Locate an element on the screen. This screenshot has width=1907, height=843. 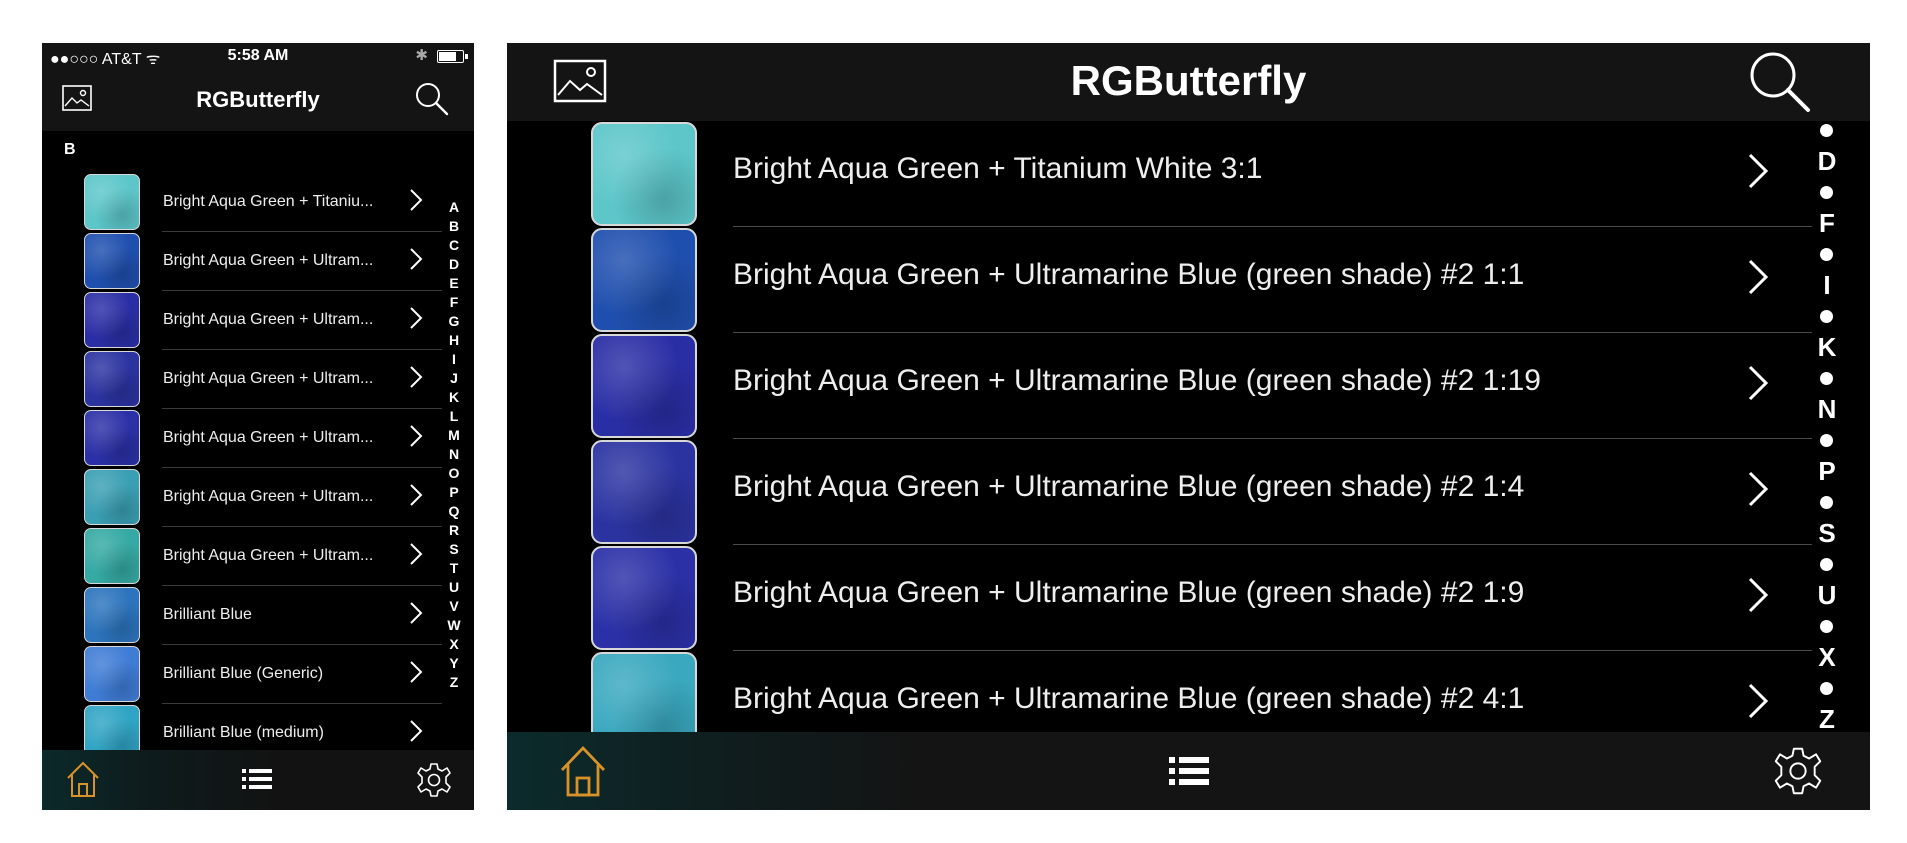
index-letter: A is located at coordinates (454, 207).